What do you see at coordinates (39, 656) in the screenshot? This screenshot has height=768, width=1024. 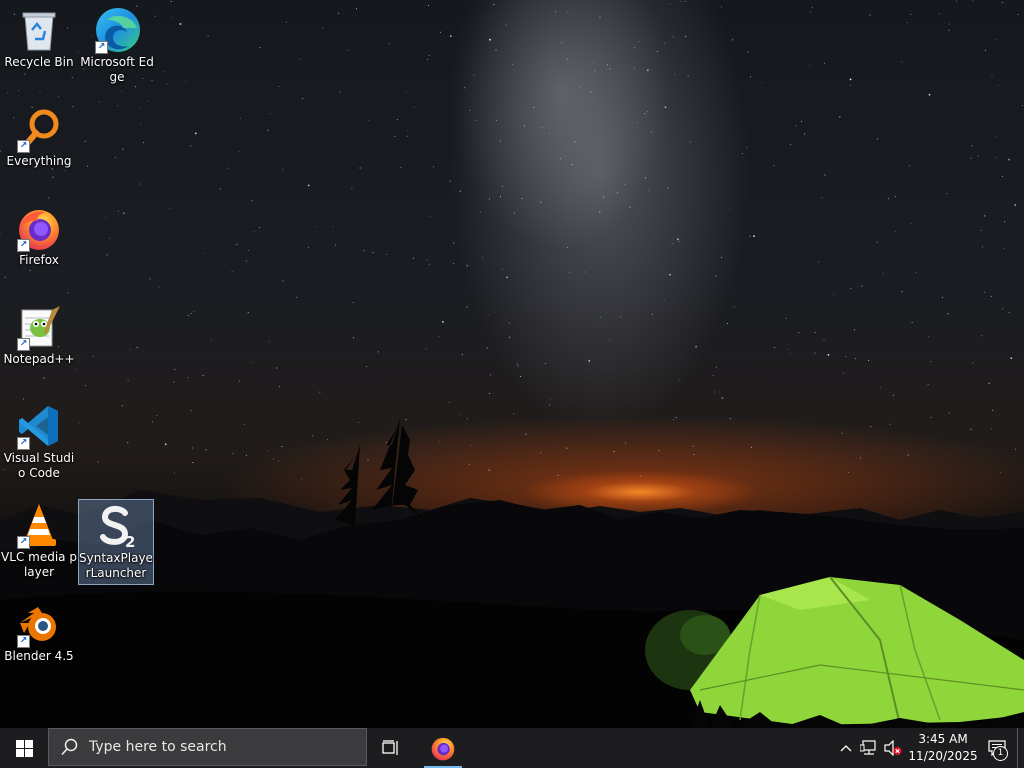 I see `desktop-icon-label: Blender 4.5` at bounding box center [39, 656].